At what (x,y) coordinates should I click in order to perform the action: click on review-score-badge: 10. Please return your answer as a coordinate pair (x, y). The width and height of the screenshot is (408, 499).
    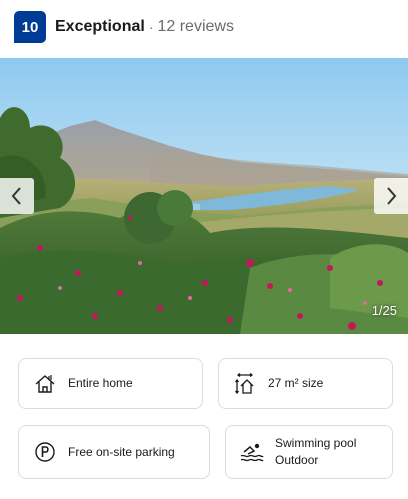
    Looking at the image, I should click on (30, 27).